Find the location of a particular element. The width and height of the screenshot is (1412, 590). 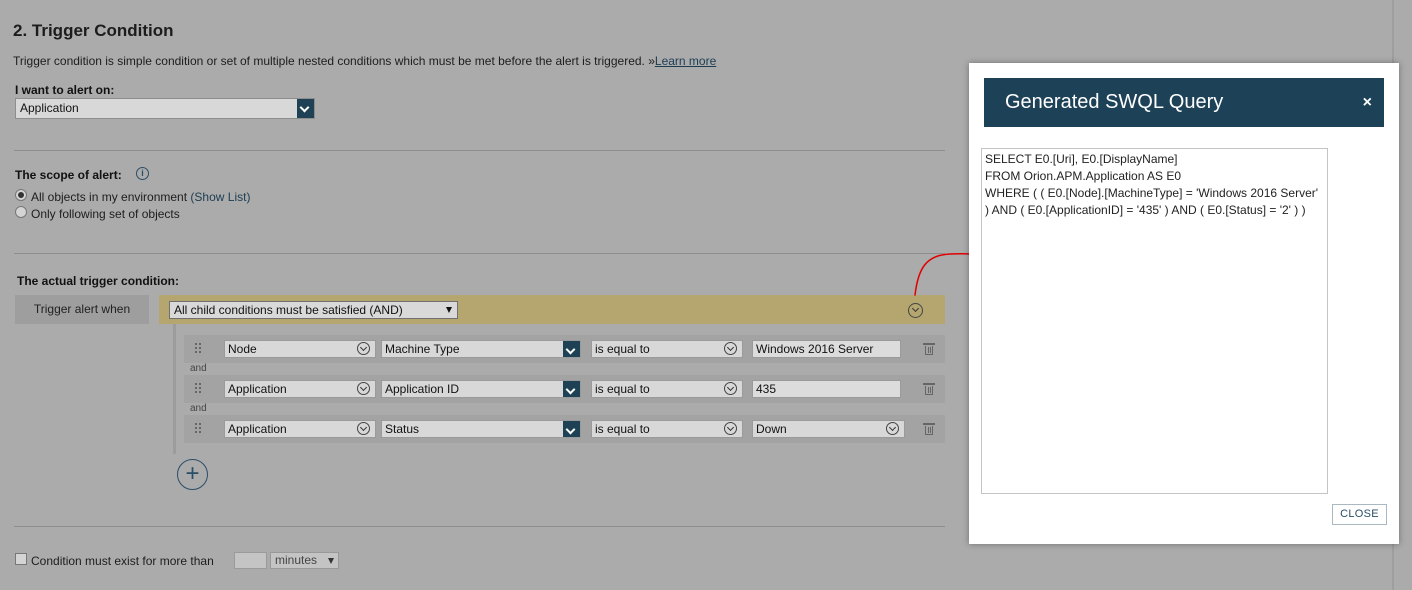

alert-on-select: Application is located at coordinates (165, 108).